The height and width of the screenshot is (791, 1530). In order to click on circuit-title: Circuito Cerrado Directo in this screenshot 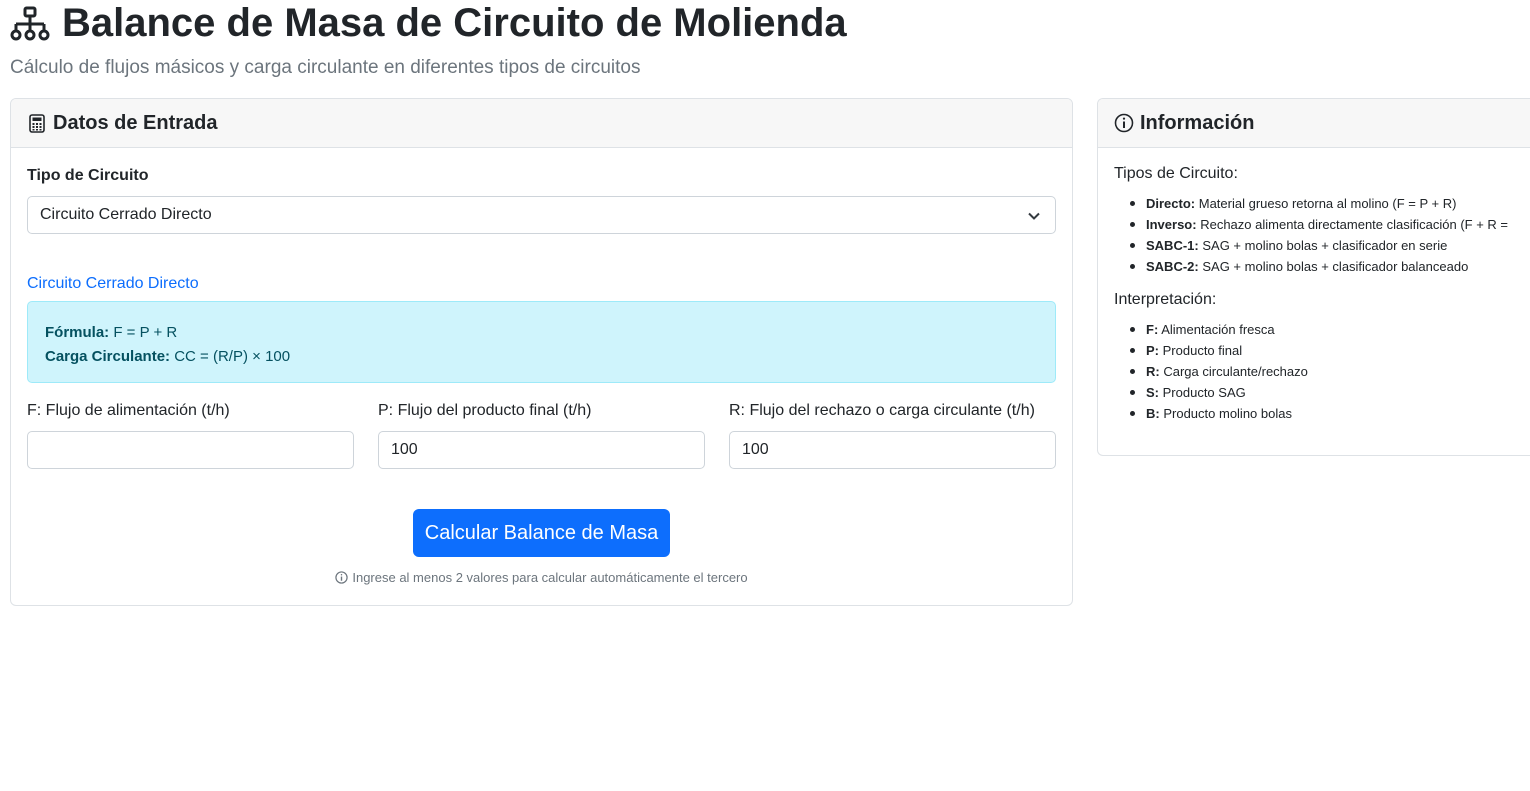, I will do `click(113, 283)`.